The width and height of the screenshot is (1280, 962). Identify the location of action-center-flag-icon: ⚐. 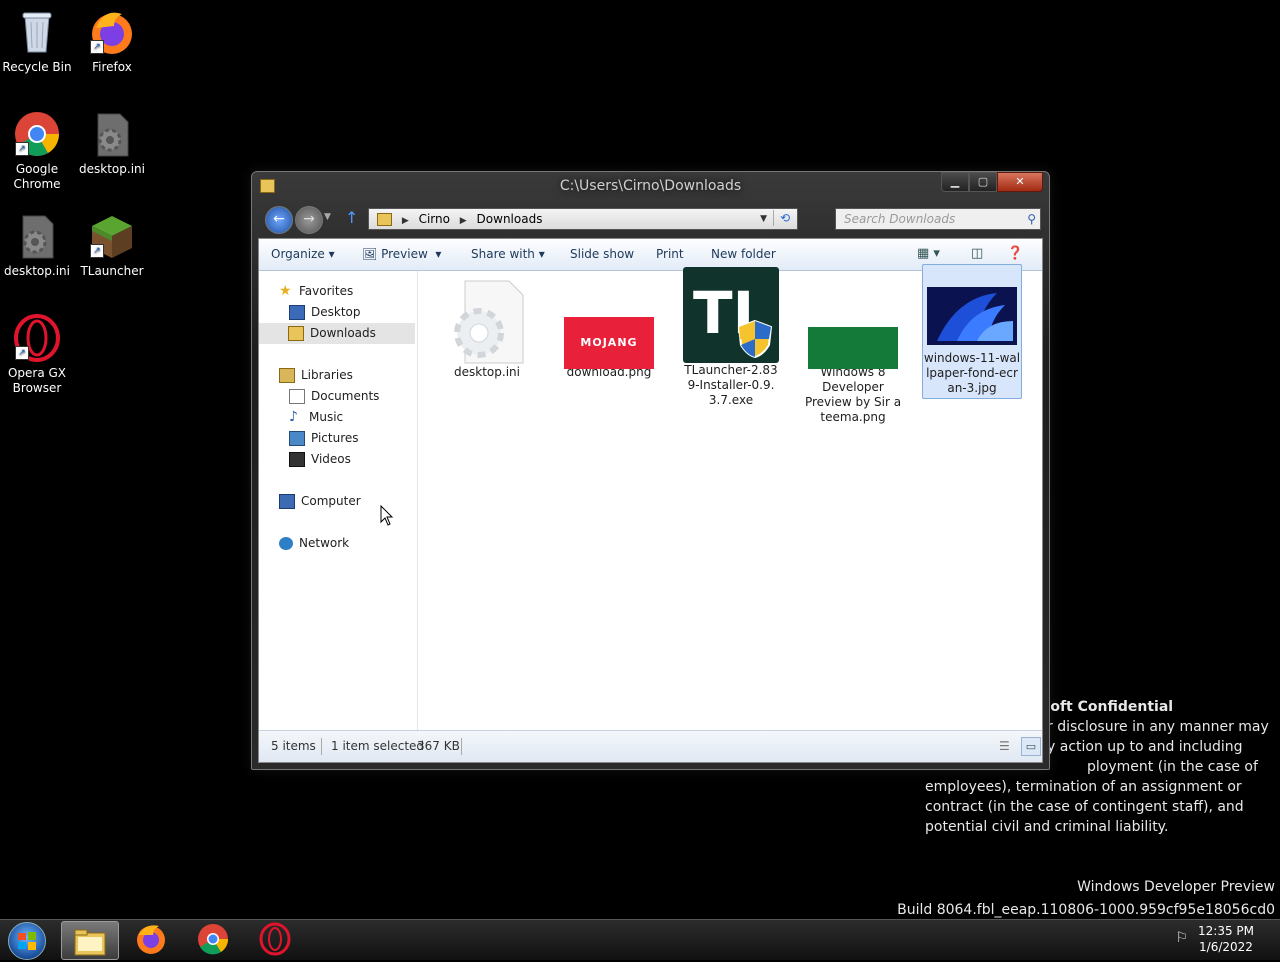
(1181, 938).